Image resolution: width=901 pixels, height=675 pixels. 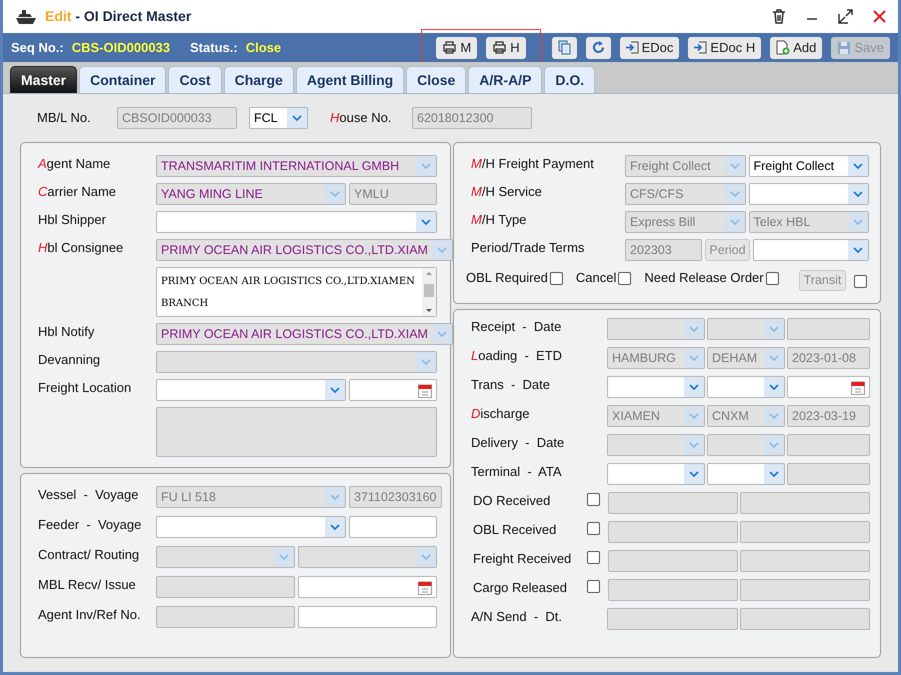 What do you see at coordinates (518, 443) in the screenshot?
I see `field-label: Delivery - Date` at bounding box center [518, 443].